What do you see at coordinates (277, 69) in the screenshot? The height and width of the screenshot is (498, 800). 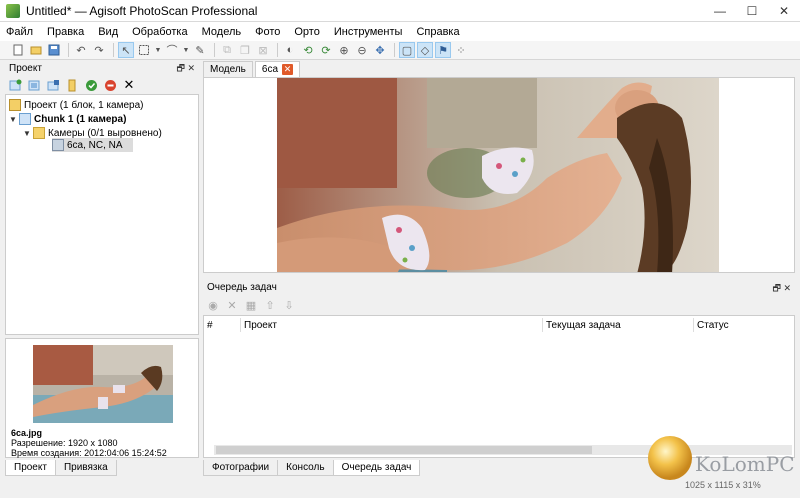 I see `tab-photo: 6ca ✕` at bounding box center [277, 69].